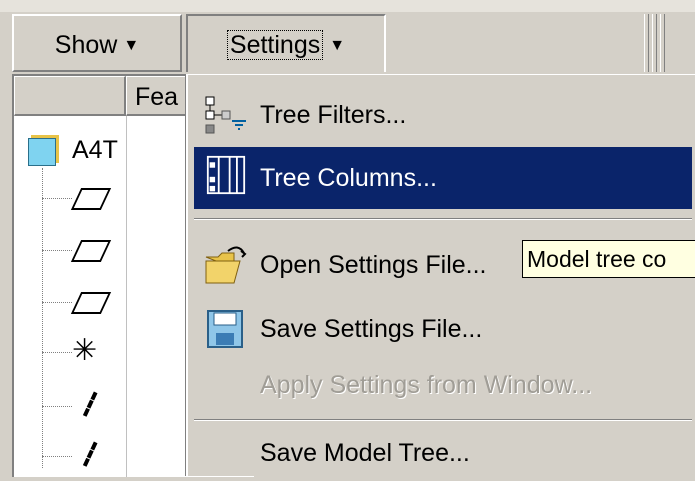 This screenshot has width=695, height=481. I want to click on tree-columns-icon, so click(226, 175).